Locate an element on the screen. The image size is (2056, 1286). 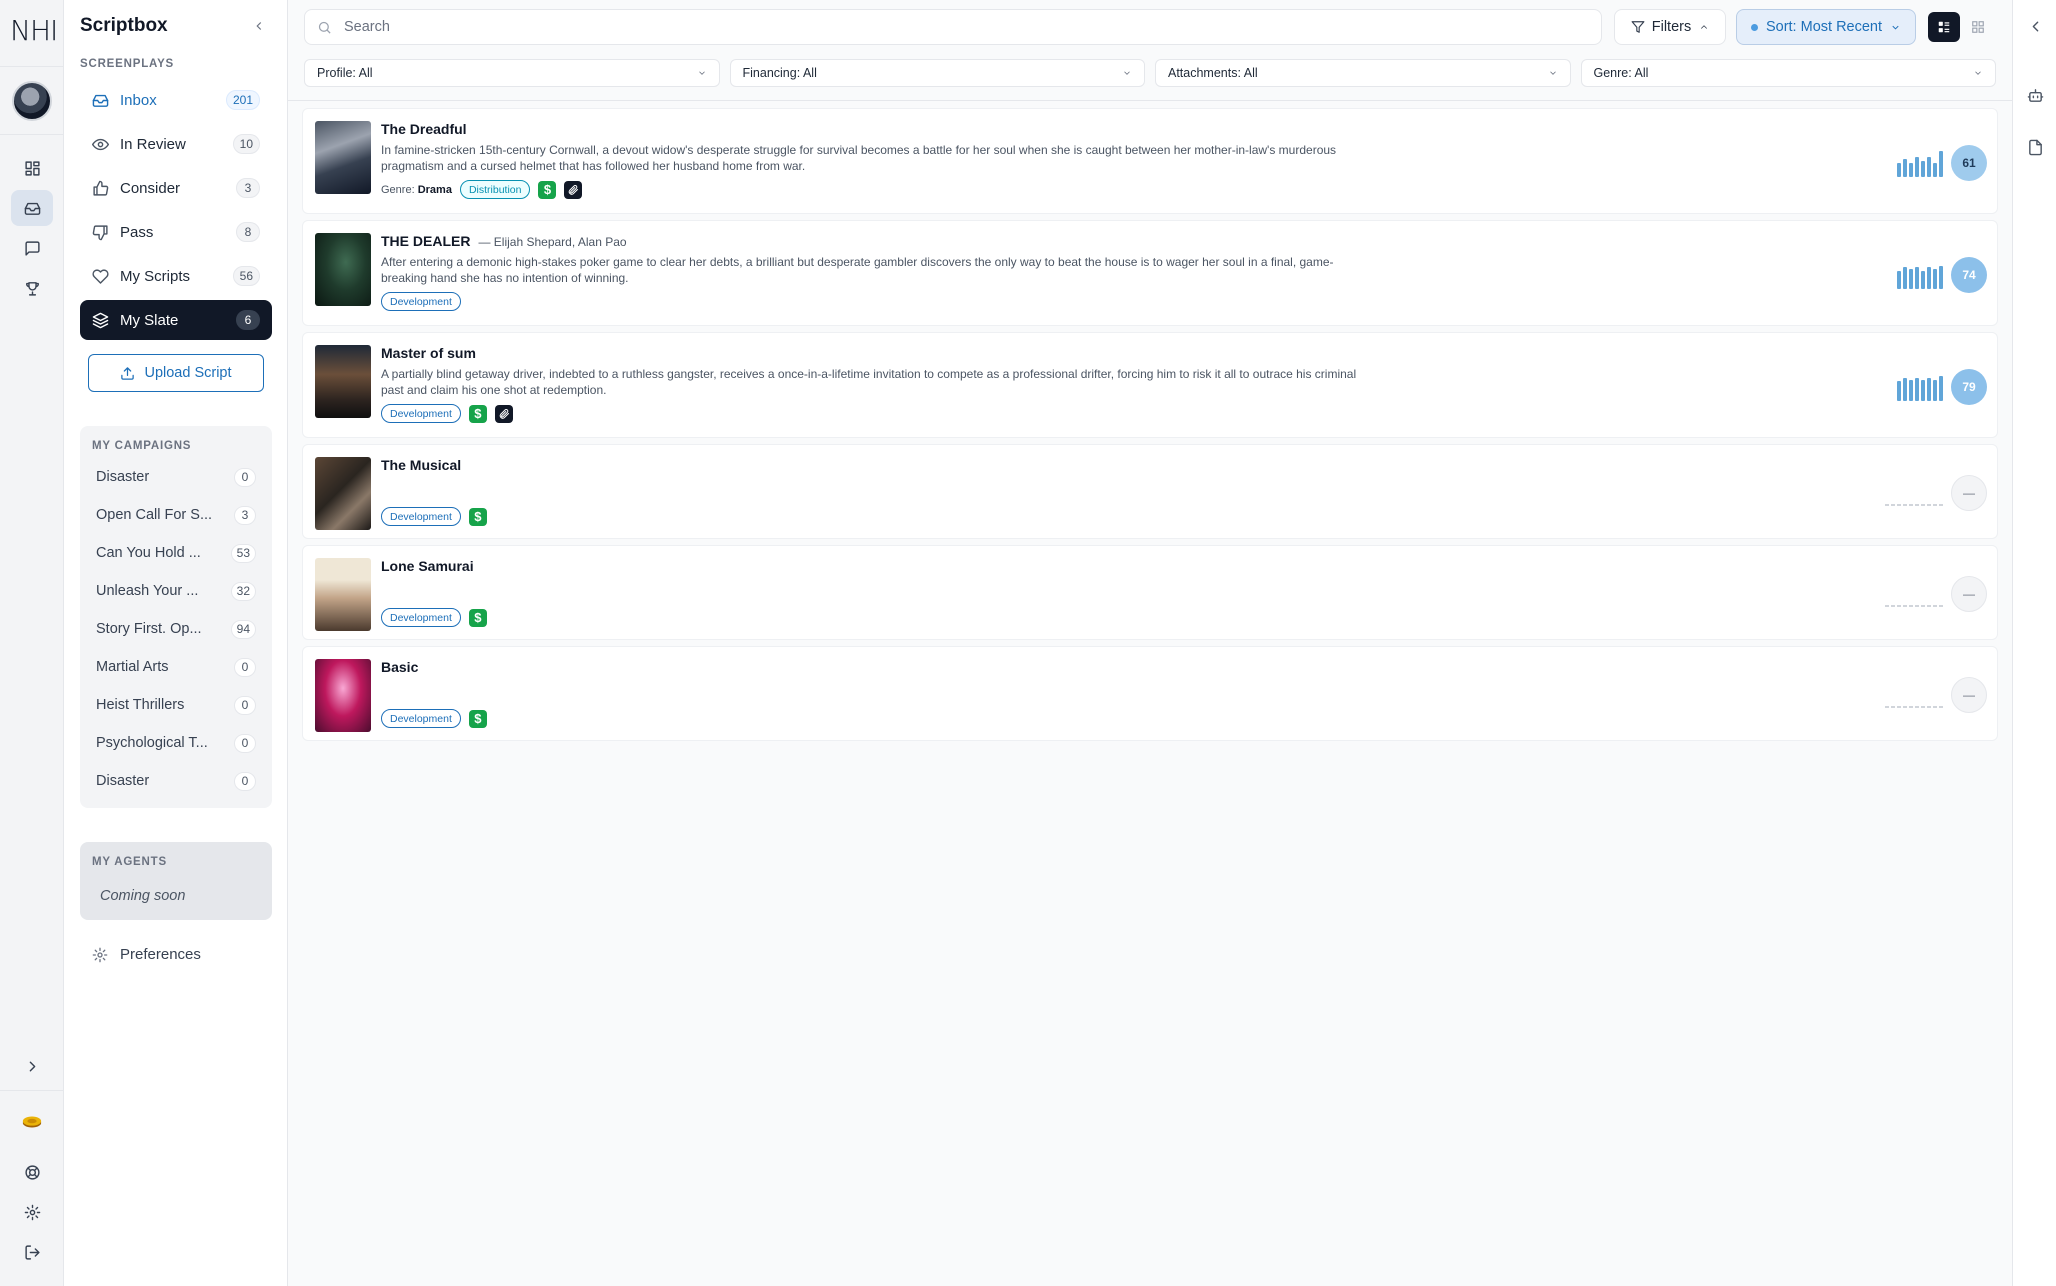
upload-icon is located at coordinates (128, 373).